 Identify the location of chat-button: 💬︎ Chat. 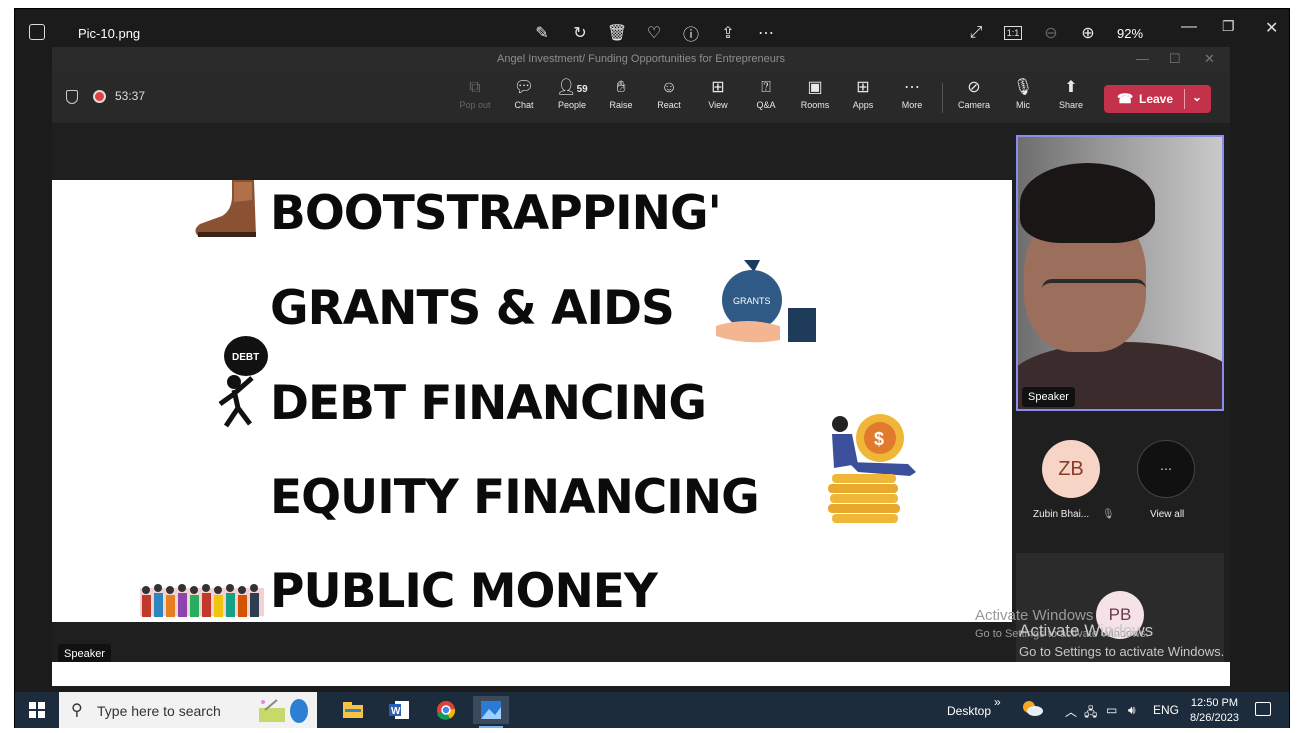
(524, 94).